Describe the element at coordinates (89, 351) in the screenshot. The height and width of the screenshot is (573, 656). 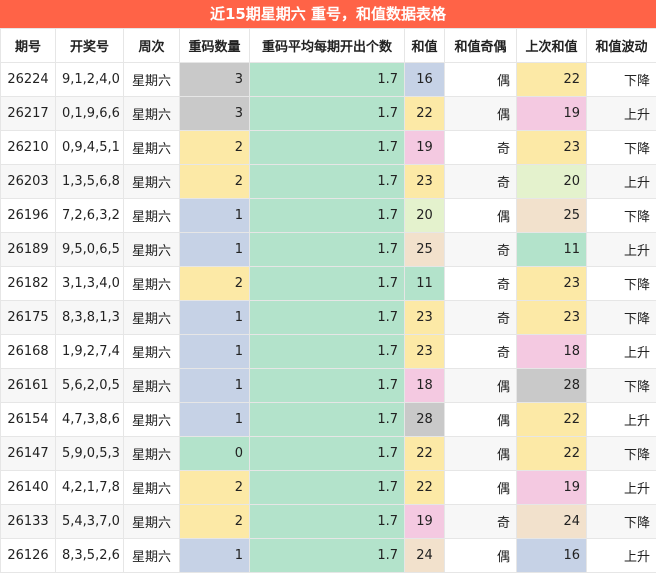
I see `numbers-cell: 1,9,2,7,4` at that location.